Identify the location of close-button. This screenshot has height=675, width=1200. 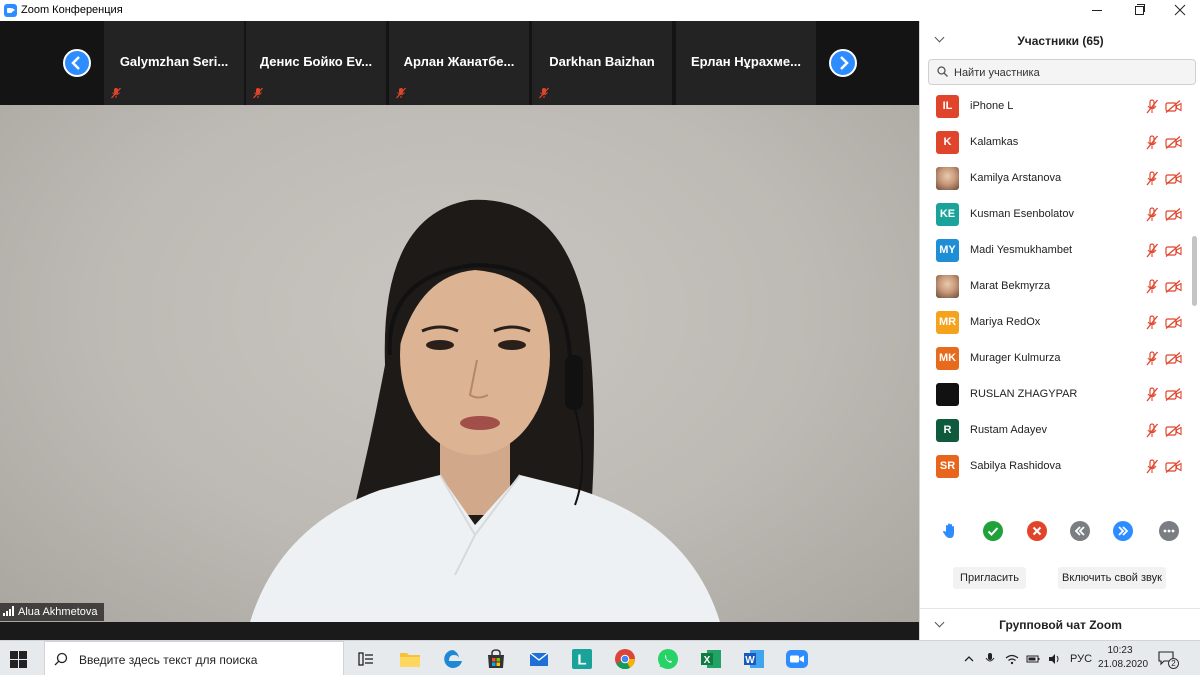
(1180, 10).